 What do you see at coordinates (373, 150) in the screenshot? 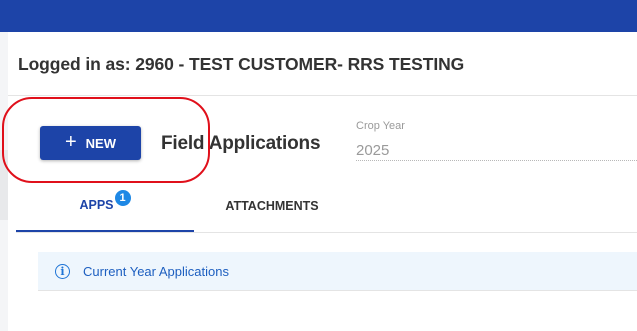
I see `crop-year-value: 2025` at bounding box center [373, 150].